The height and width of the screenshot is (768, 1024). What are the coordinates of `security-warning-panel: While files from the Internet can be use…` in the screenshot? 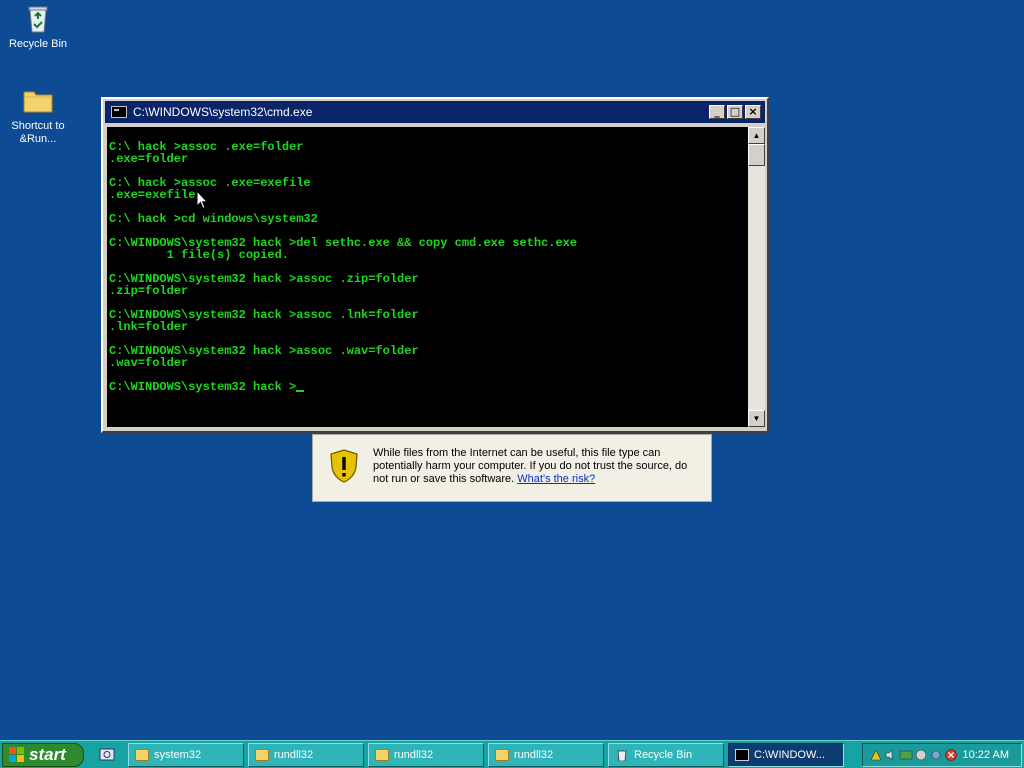 It's located at (512, 468).